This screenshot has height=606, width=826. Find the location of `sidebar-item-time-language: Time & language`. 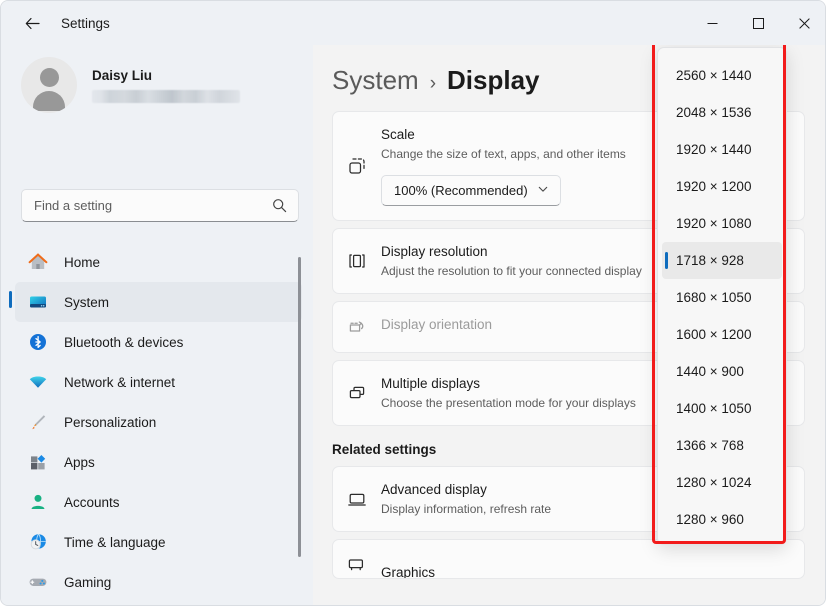

sidebar-item-time-language: Time & language is located at coordinates (158, 542).